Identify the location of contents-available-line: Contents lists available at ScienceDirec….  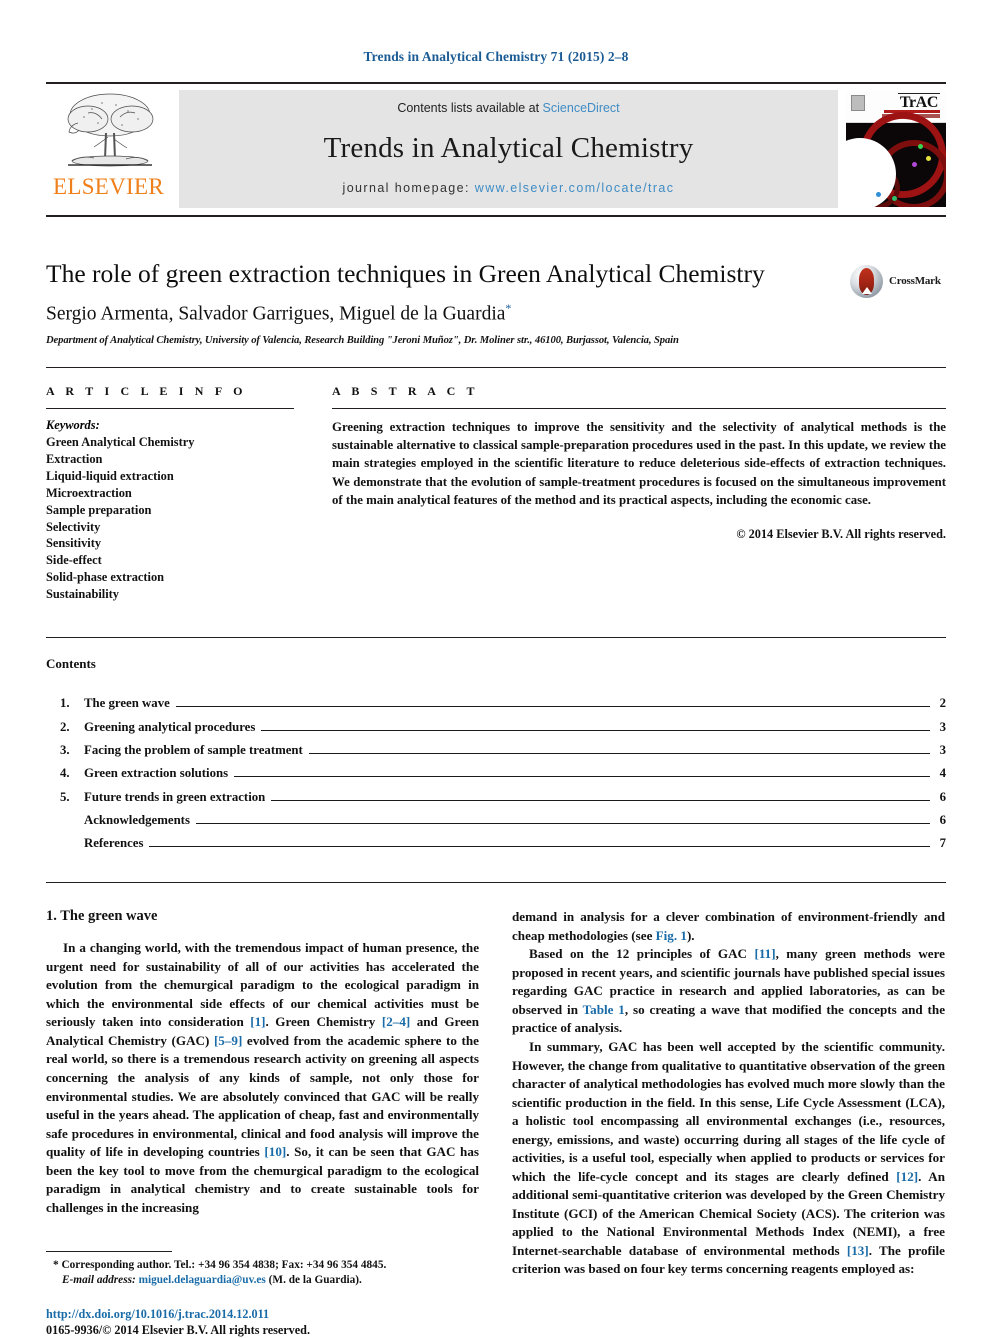
(508, 108).